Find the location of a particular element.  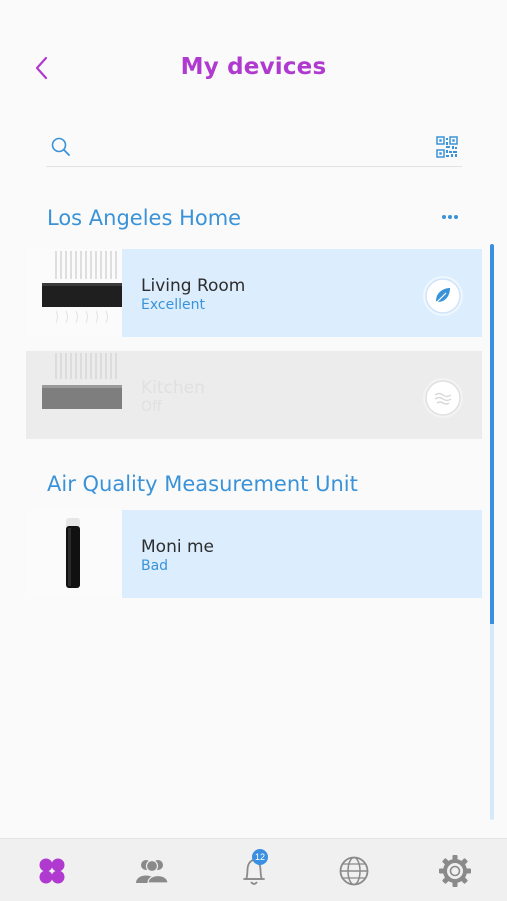

tab-users is located at coordinates (152, 871).